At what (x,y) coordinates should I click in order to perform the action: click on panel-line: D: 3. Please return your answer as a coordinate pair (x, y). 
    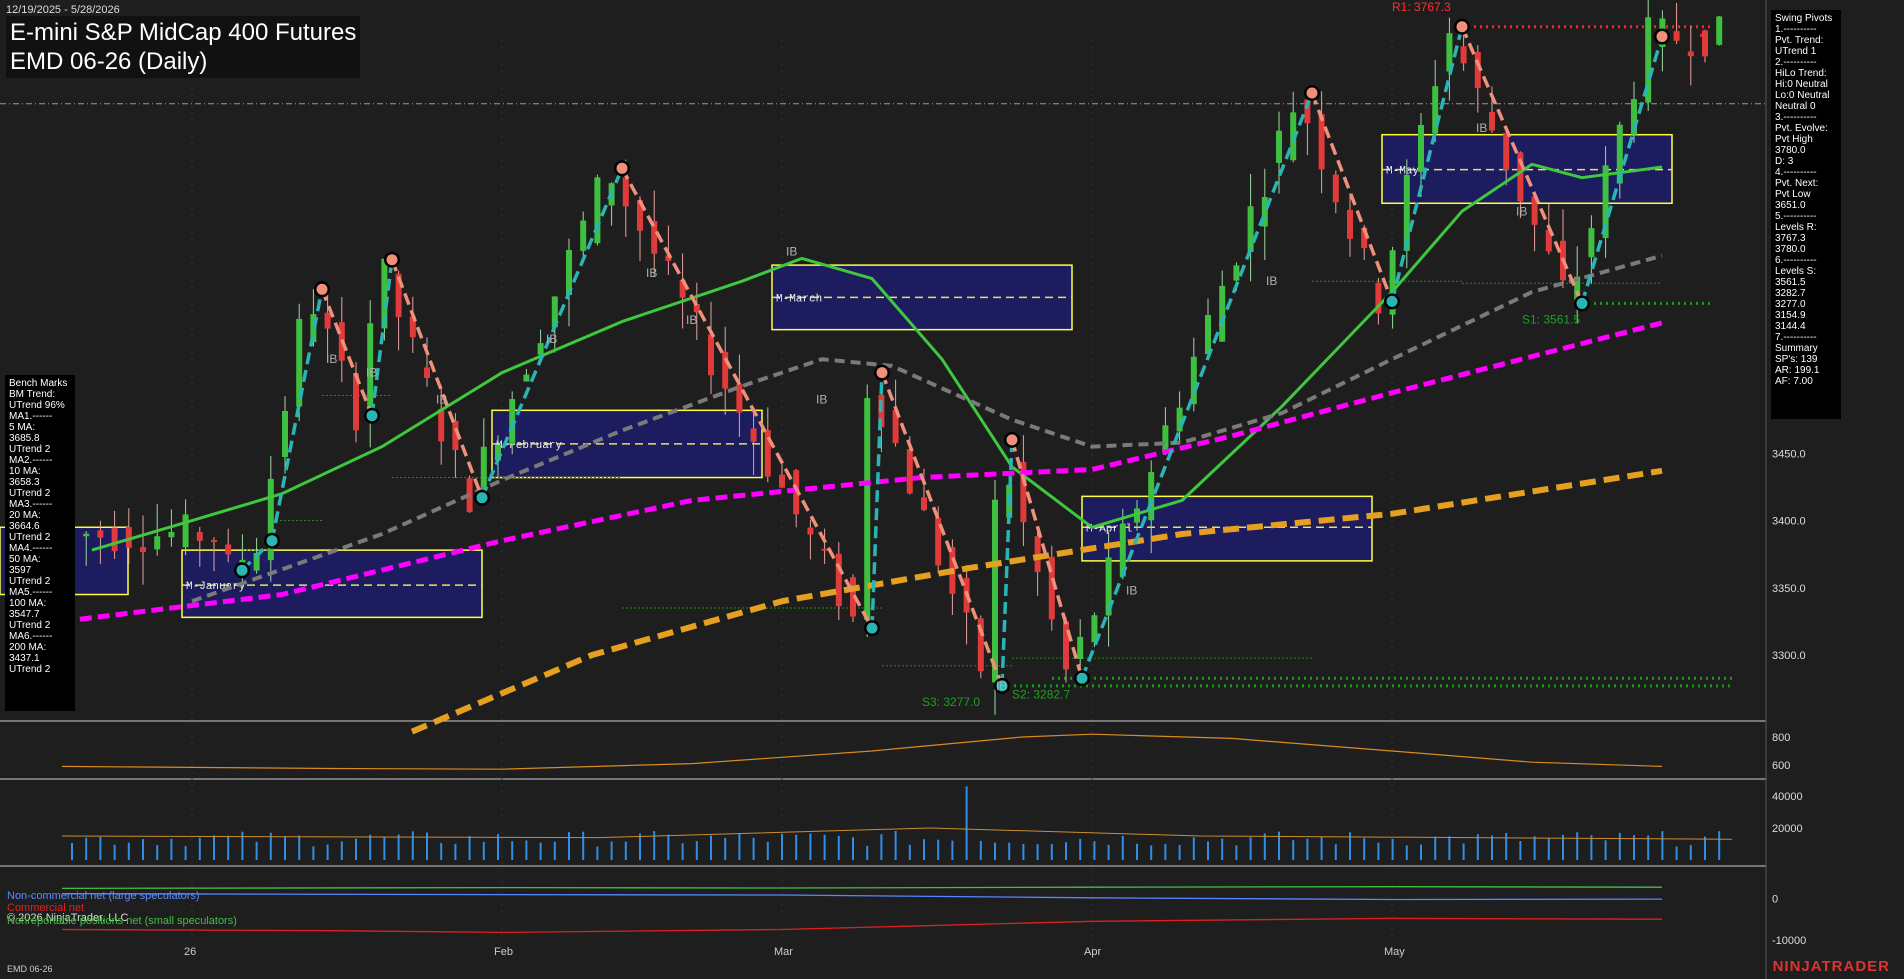
    Looking at the image, I should click on (1784, 161).